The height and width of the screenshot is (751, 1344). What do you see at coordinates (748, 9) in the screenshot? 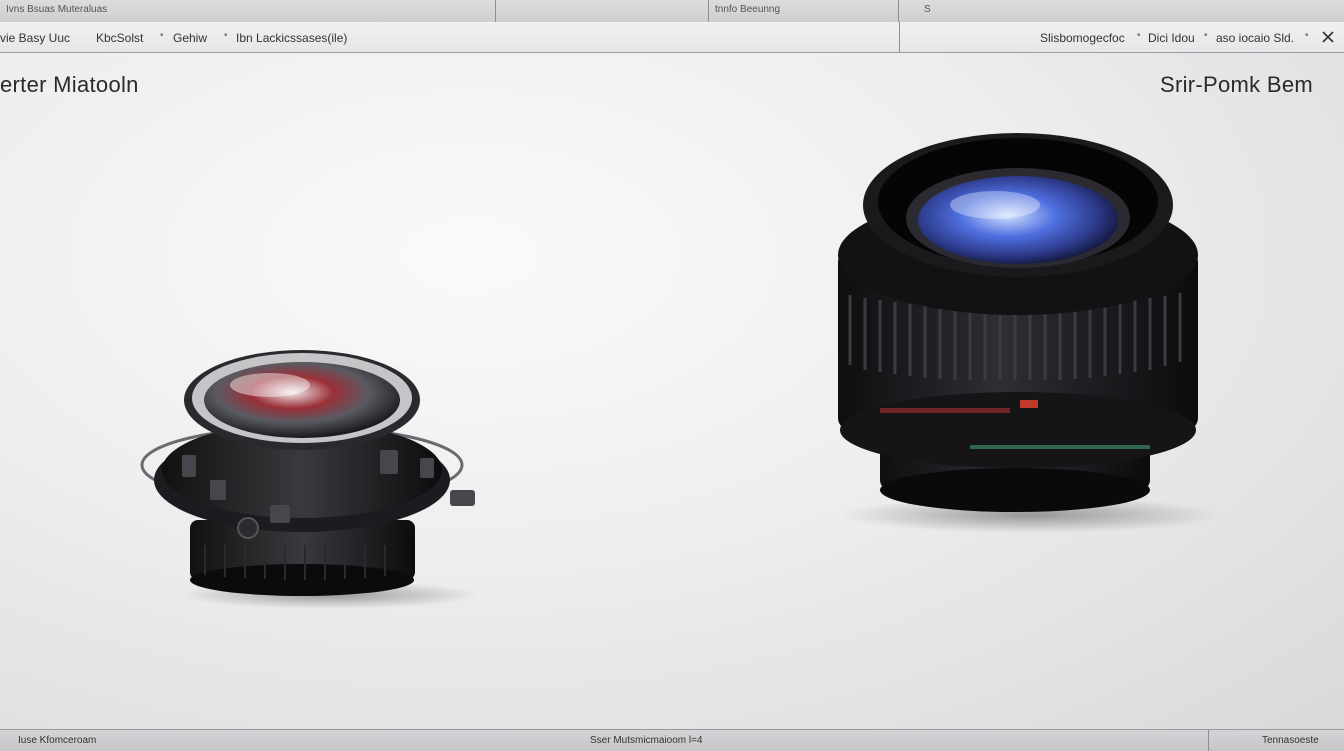
I see `top-strip-center-text: tnnfo Beeunng` at bounding box center [748, 9].